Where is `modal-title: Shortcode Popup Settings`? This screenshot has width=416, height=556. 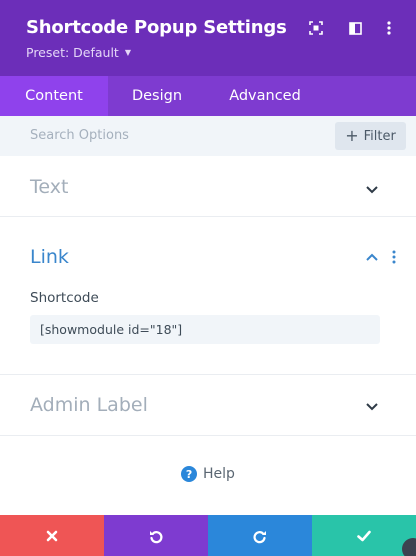 modal-title: Shortcode Popup Settings is located at coordinates (156, 27).